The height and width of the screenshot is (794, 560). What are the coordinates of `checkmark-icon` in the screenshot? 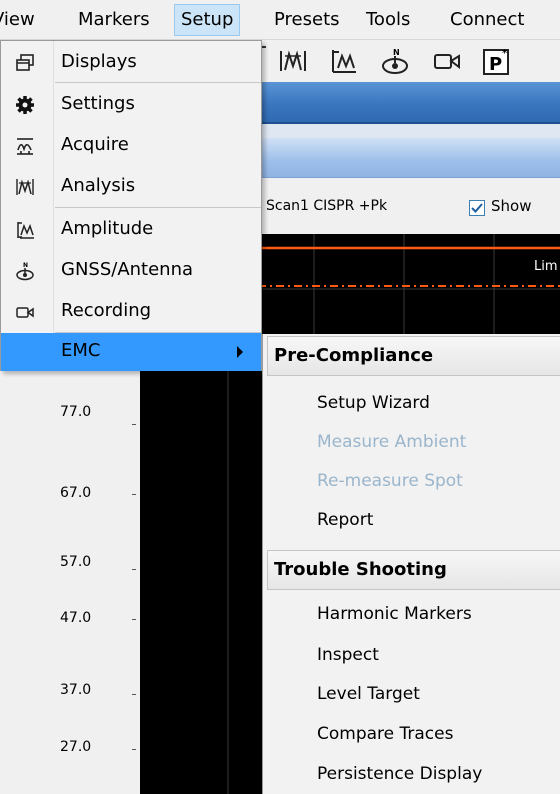 It's located at (477, 208).